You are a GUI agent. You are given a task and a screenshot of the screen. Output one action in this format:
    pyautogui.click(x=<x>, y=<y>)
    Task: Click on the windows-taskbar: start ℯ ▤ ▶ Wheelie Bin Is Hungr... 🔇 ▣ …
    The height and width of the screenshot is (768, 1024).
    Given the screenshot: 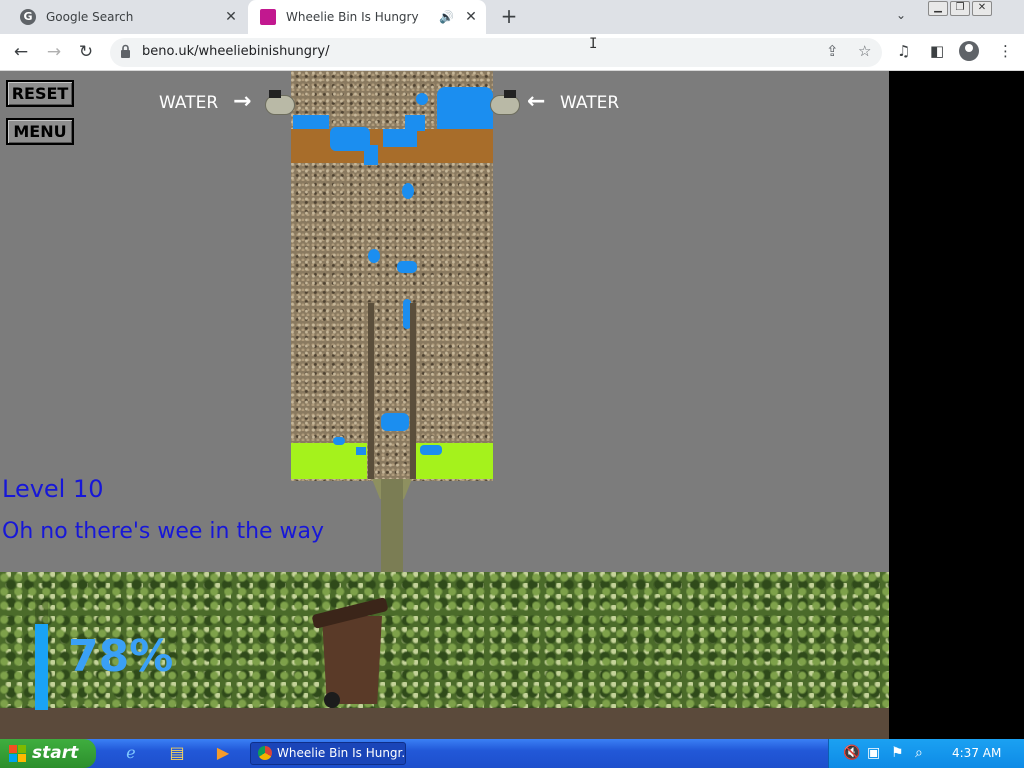 What is the action you would take?
    pyautogui.click(x=512, y=753)
    